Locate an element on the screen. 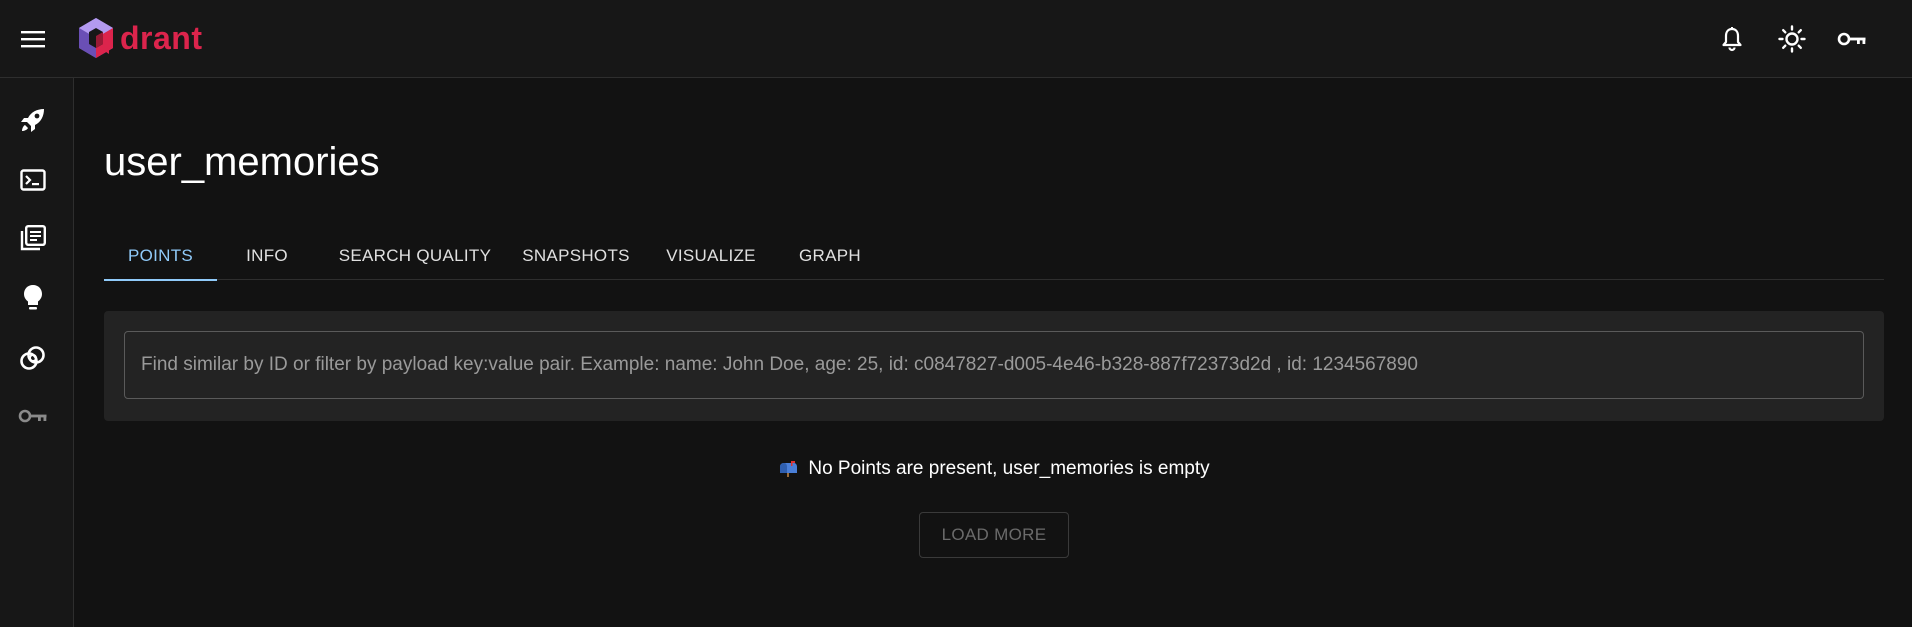 Image resolution: width=1912 pixels, height=627 pixels. rocket-icon is located at coordinates (32, 120).